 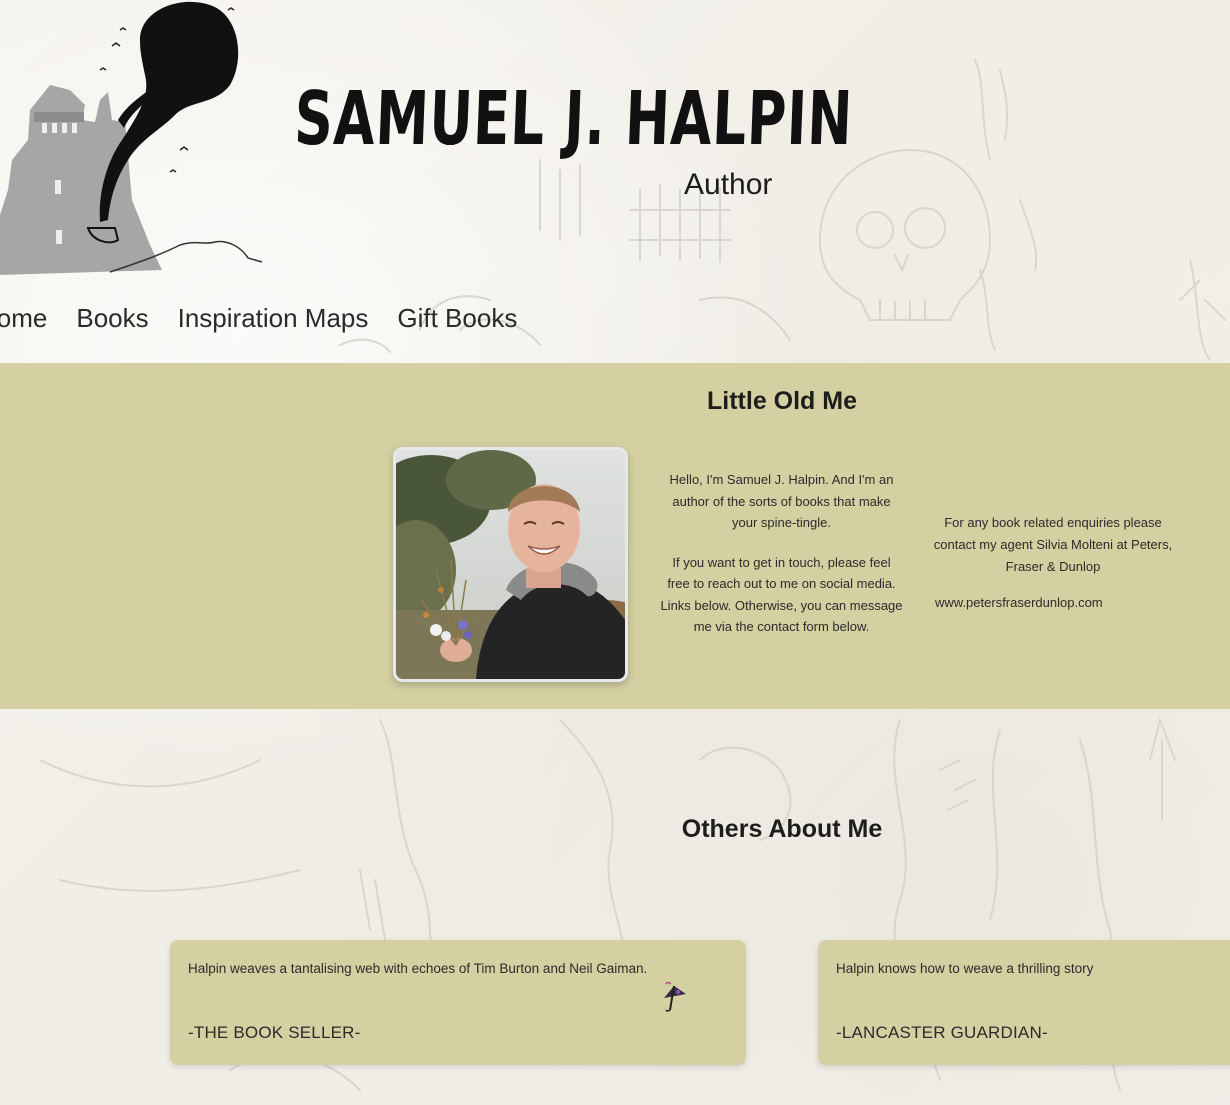 I want to click on review-source: -LANCASTER GUARDIAN-, so click(x=942, y=1032).